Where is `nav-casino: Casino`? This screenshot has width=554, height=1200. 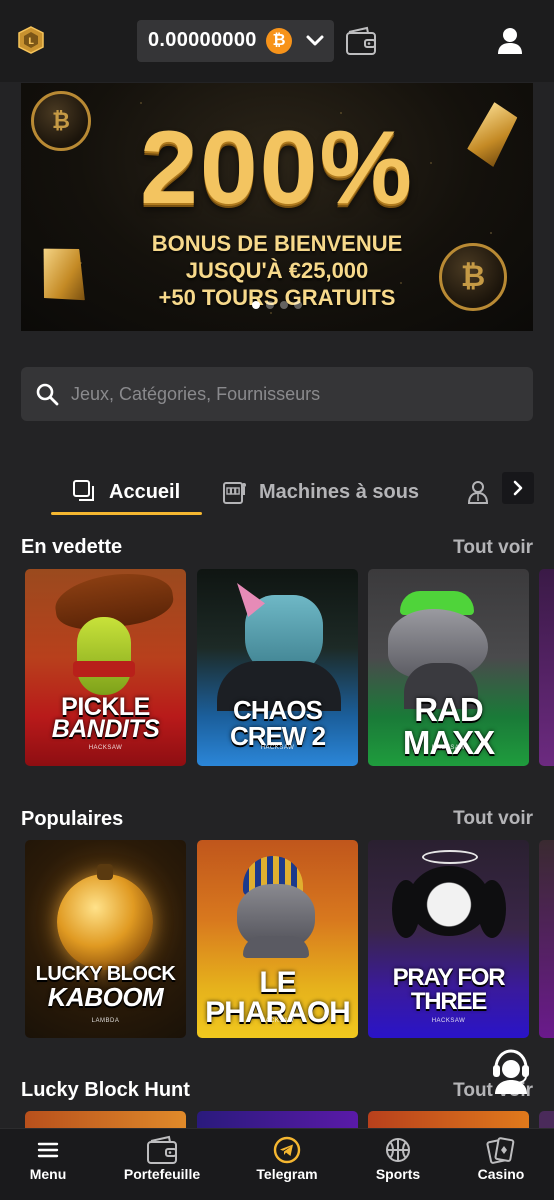
nav-casino: Casino is located at coordinates (500, 1164).